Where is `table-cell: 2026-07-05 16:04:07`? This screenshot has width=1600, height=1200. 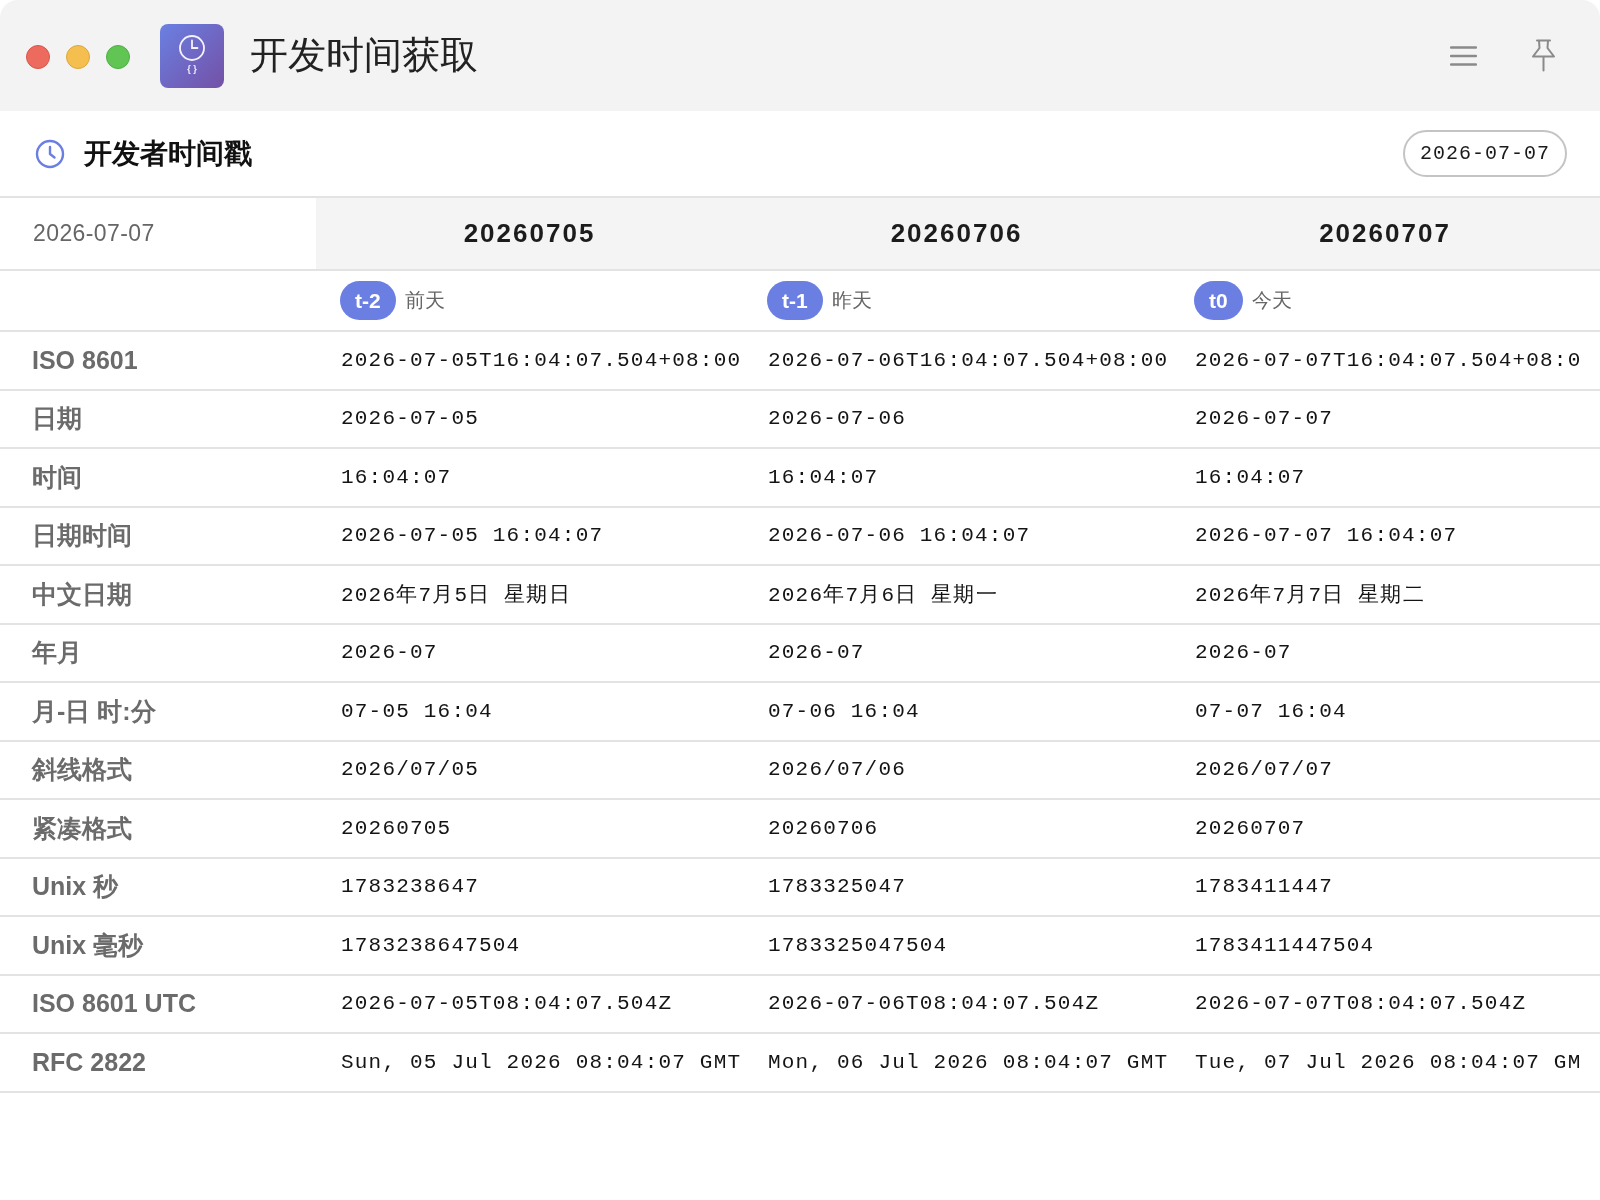
table-cell: 2026-07-05 16:04:07 is located at coordinates (472, 536).